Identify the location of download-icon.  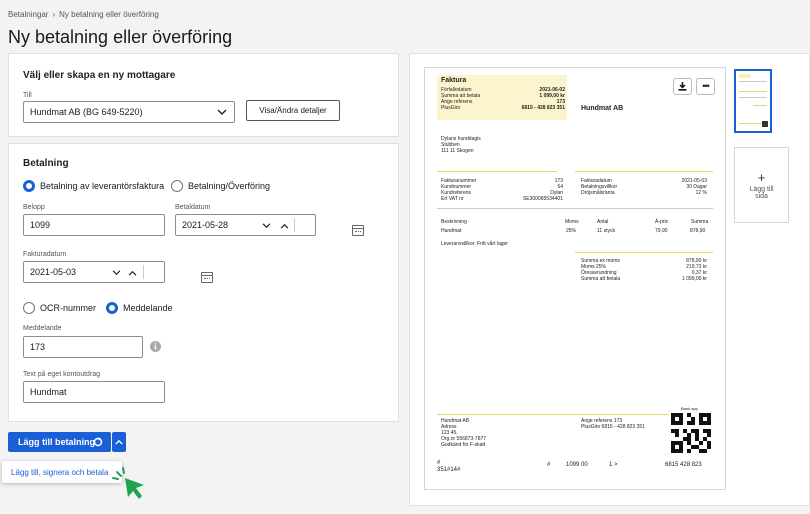
(682, 86).